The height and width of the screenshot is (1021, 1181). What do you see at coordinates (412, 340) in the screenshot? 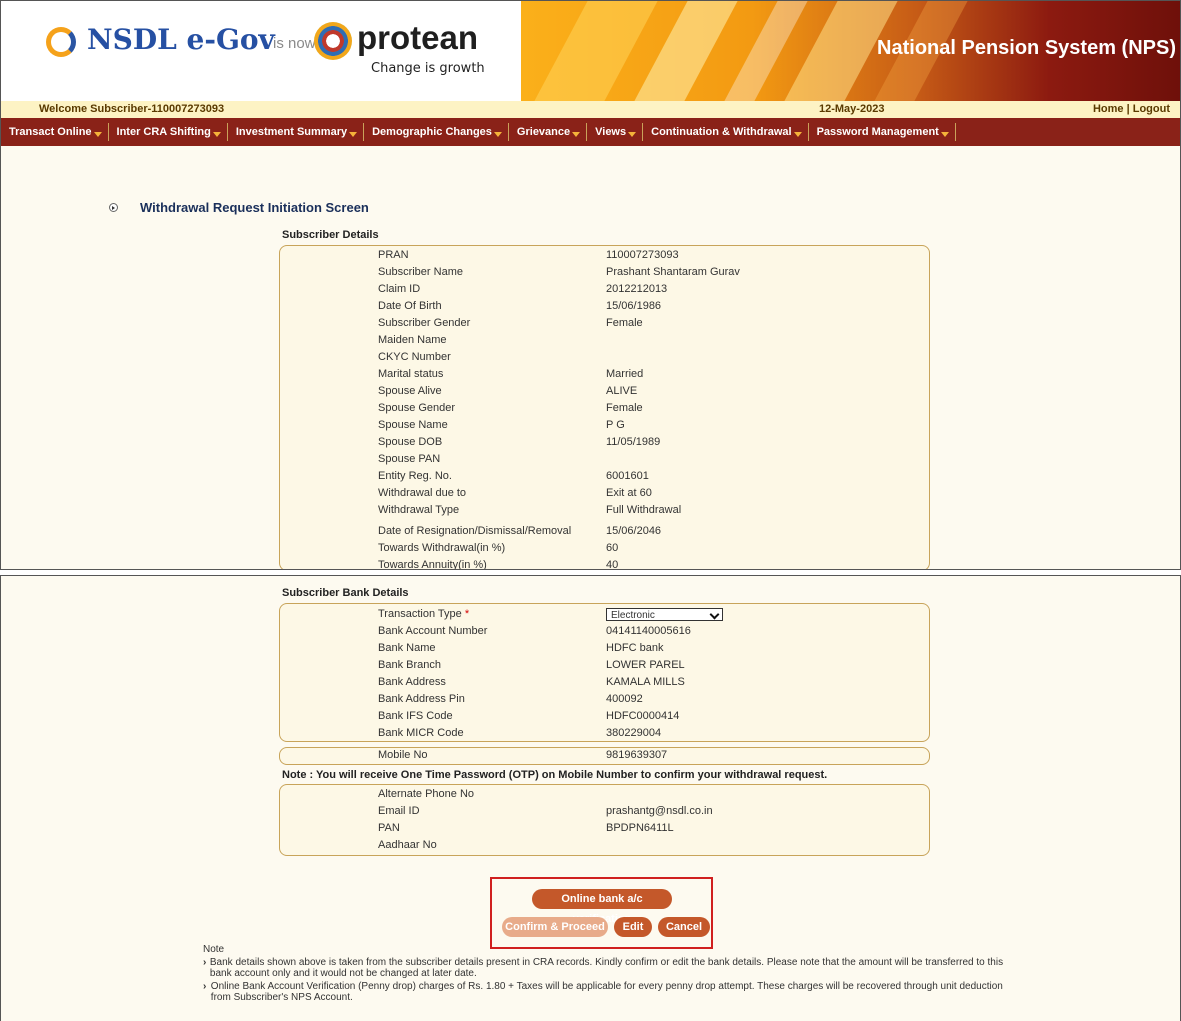
I see `detail-label: Maiden Name` at bounding box center [412, 340].